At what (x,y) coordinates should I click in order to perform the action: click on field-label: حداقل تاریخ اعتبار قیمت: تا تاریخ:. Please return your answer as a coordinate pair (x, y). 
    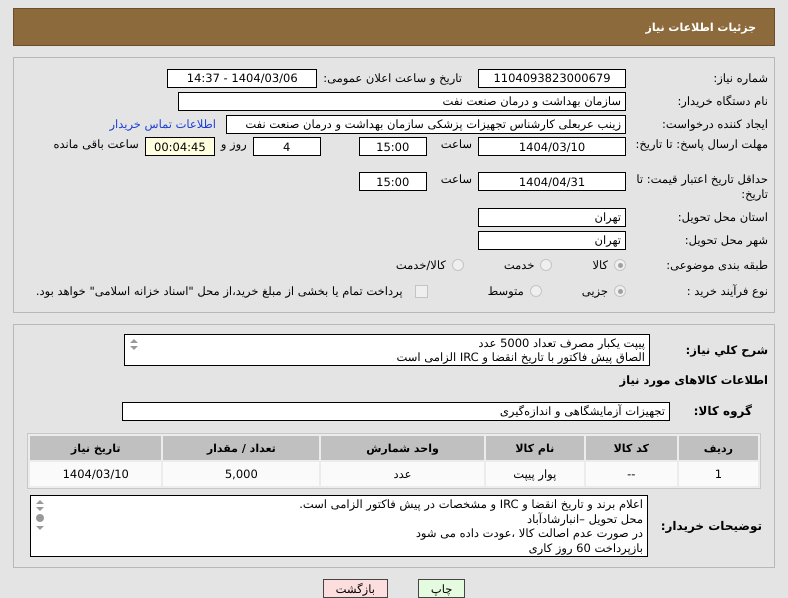
    Looking at the image, I should click on (701, 187).